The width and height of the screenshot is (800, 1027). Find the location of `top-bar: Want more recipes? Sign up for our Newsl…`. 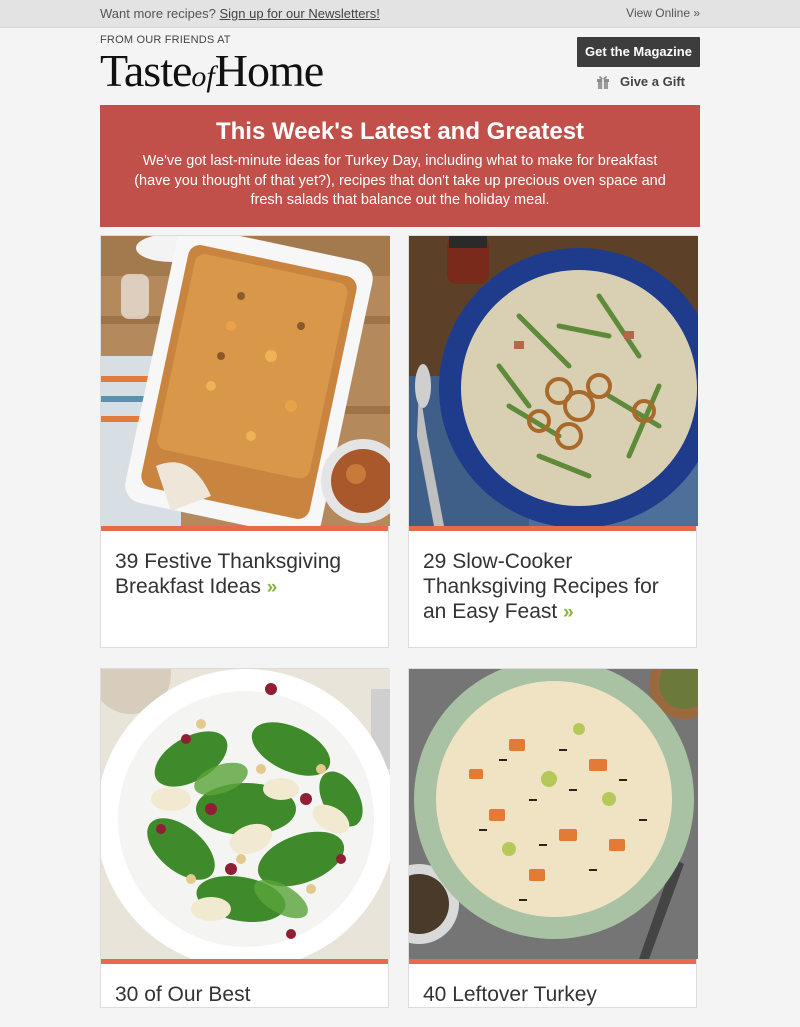

top-bar: Want more recipes? Sign up for our Newsl… is located at coordinates (400, 14).